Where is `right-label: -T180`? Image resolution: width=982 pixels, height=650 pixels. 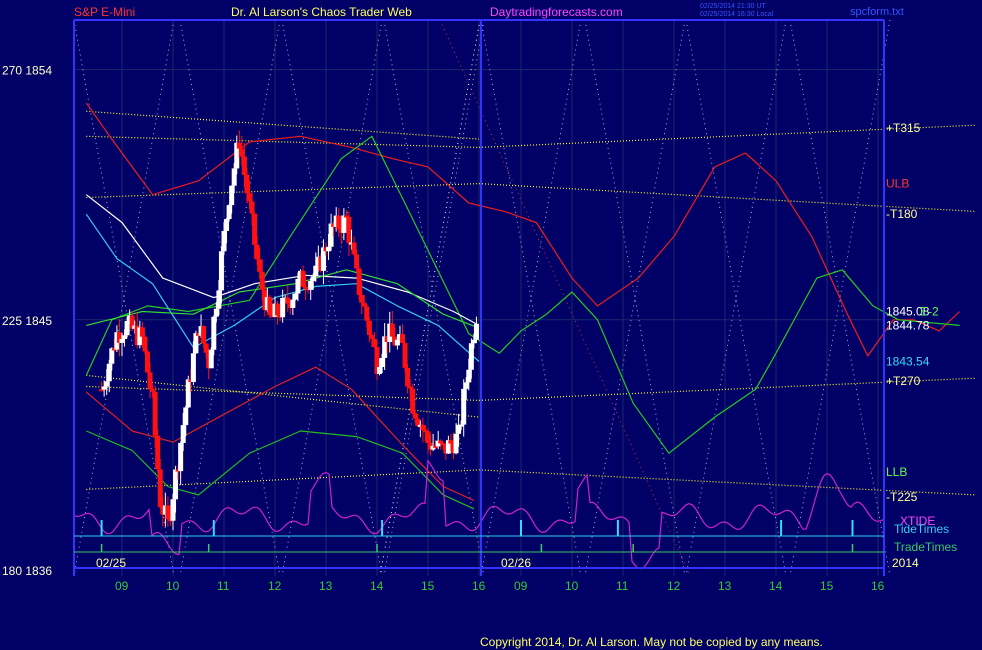 right-label: -T180 is located at coordinates (902, 214).